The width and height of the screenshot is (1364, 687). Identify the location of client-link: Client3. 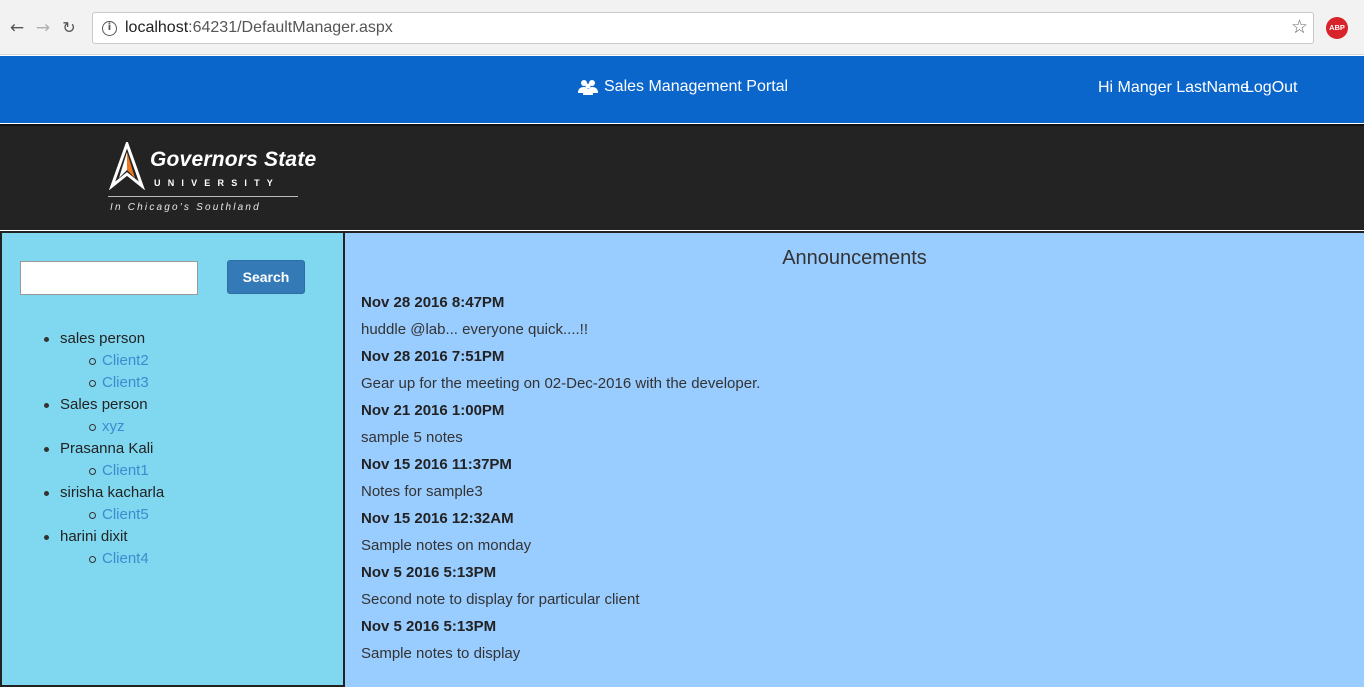
(125, 382).